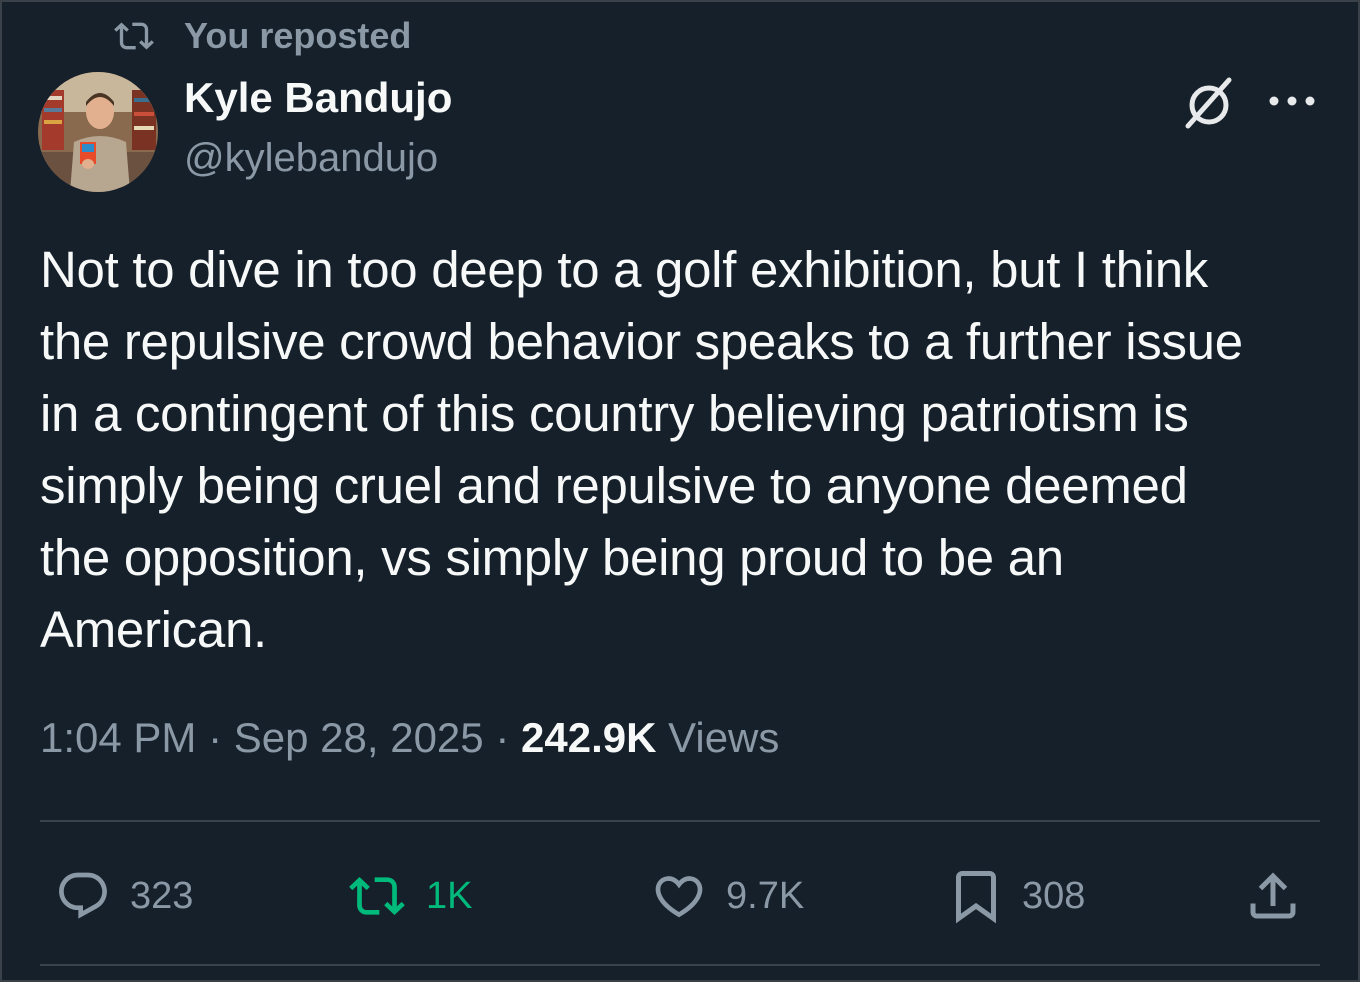 The width and height of the screenshot is (1360, 982). Describe the element at coordinates (1054, 895) in the screenshot. I see `bookmark-count: 308` at that location.